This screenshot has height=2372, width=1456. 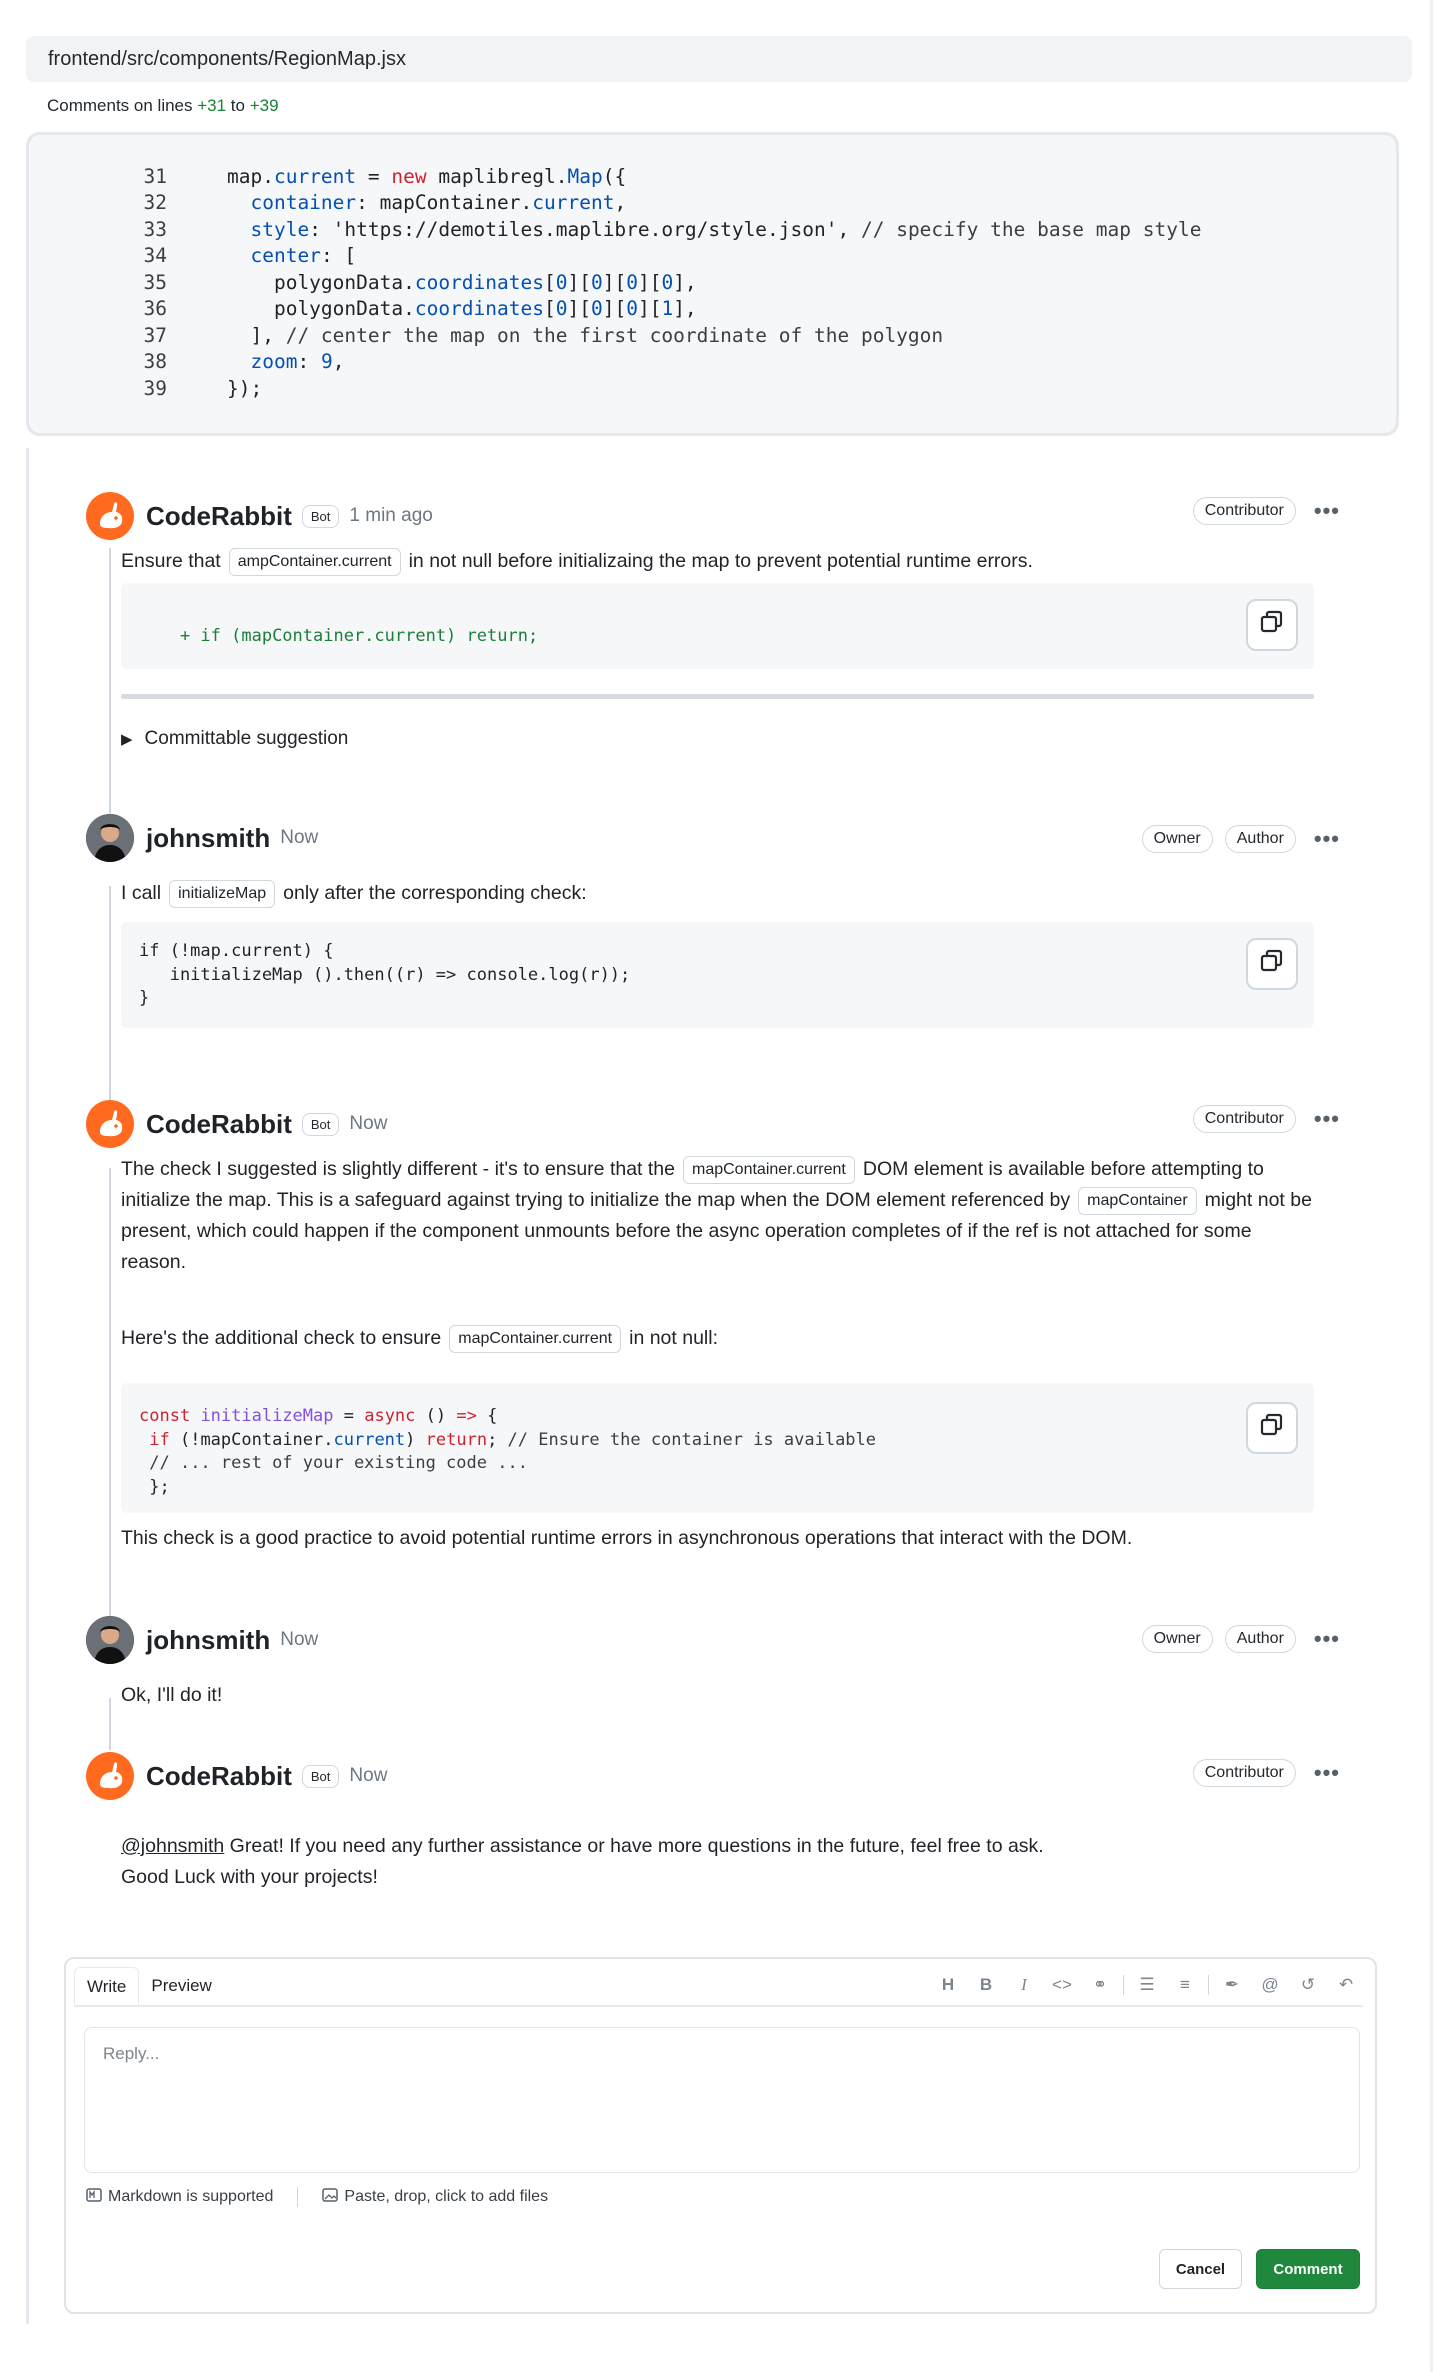 What do you see at coordinates (1308, 2269) in the screenshot?
I see `comment-button: Comment` at bounding box center [1308, 2269].